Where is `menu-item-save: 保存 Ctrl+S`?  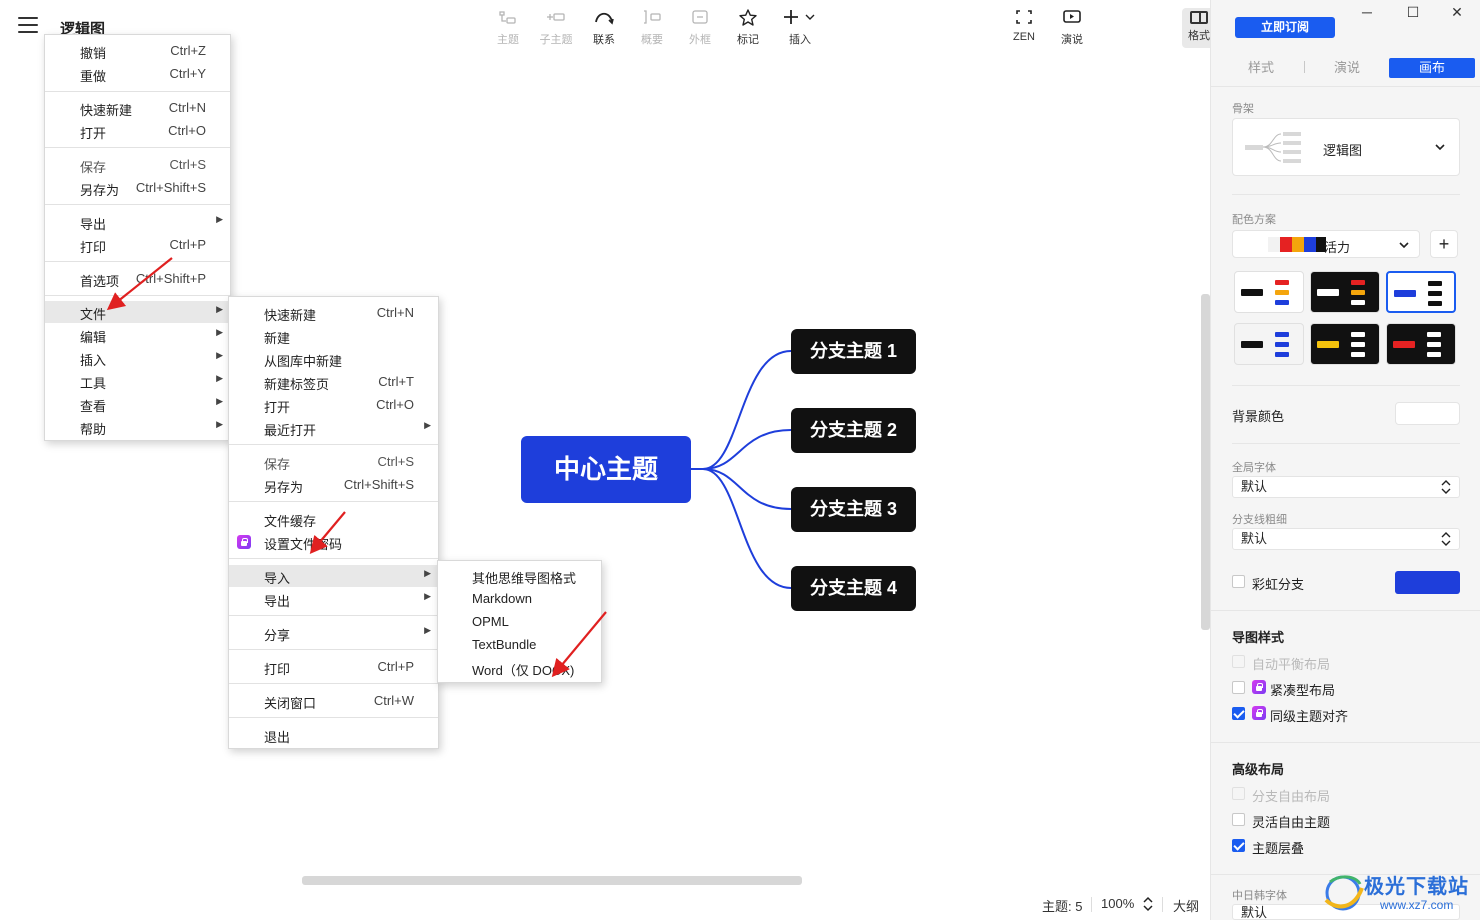
menu-item-save: 保存 Ctrl+S is located at coordinates (137, 165).